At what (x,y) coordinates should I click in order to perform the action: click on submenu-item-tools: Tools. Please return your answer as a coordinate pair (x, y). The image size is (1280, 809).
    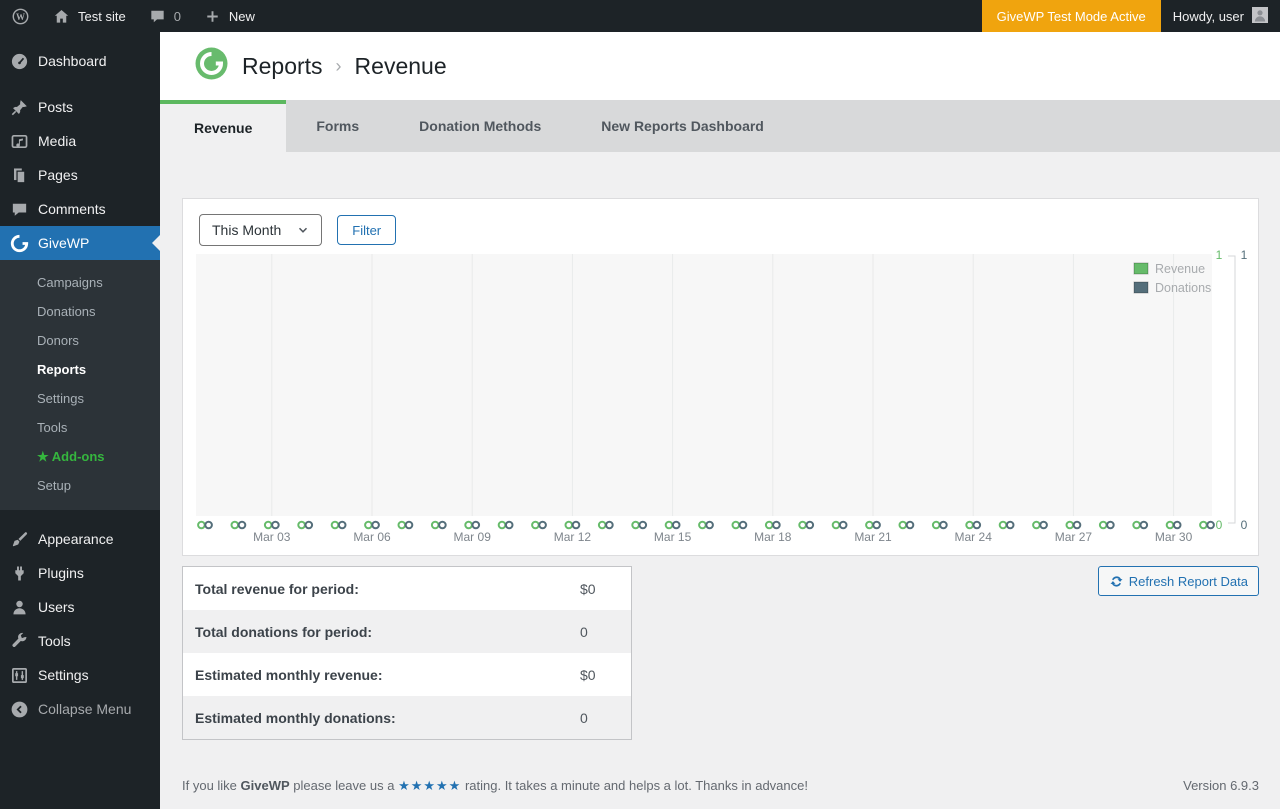
    Looking at the image, I should click on (80, 427).